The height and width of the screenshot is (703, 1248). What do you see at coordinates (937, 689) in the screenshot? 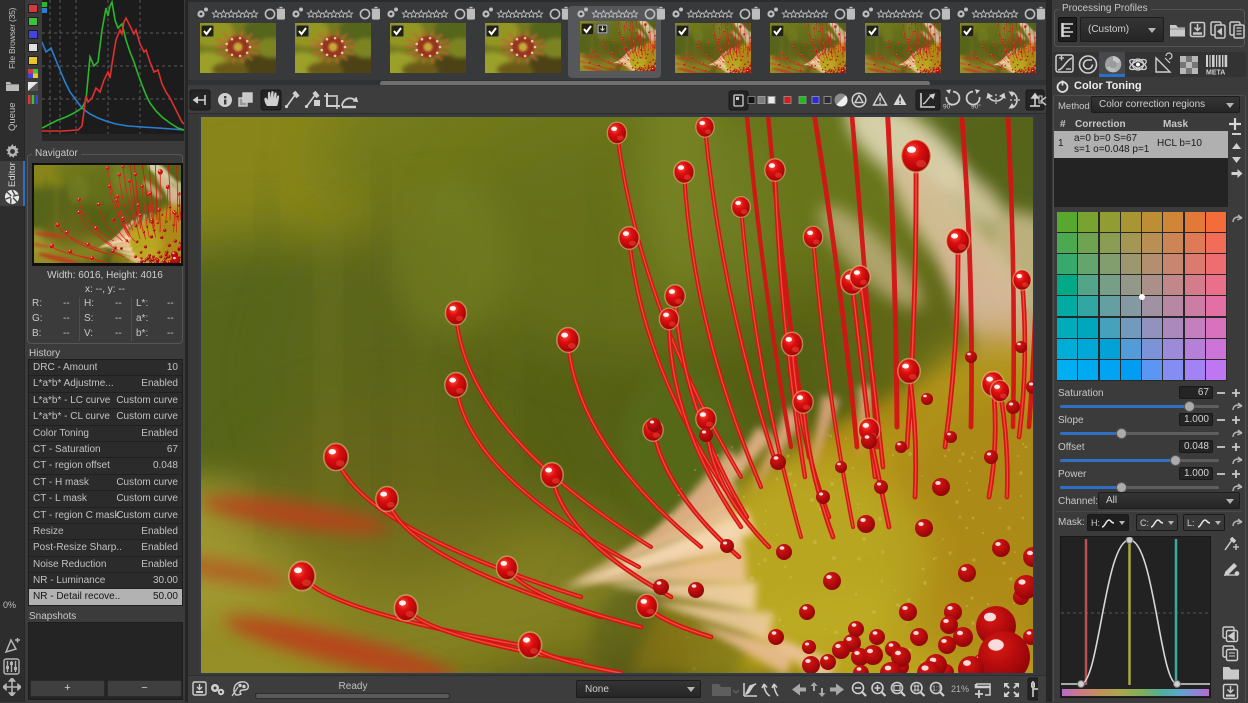
I see `svg-text: 1:1` at bounding box center [937, 689].